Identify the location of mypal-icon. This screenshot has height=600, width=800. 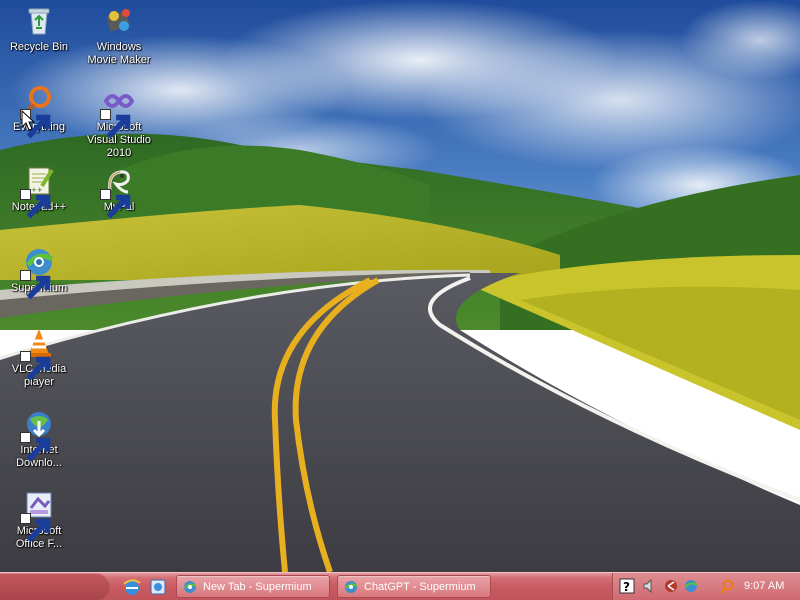
(118, 191).